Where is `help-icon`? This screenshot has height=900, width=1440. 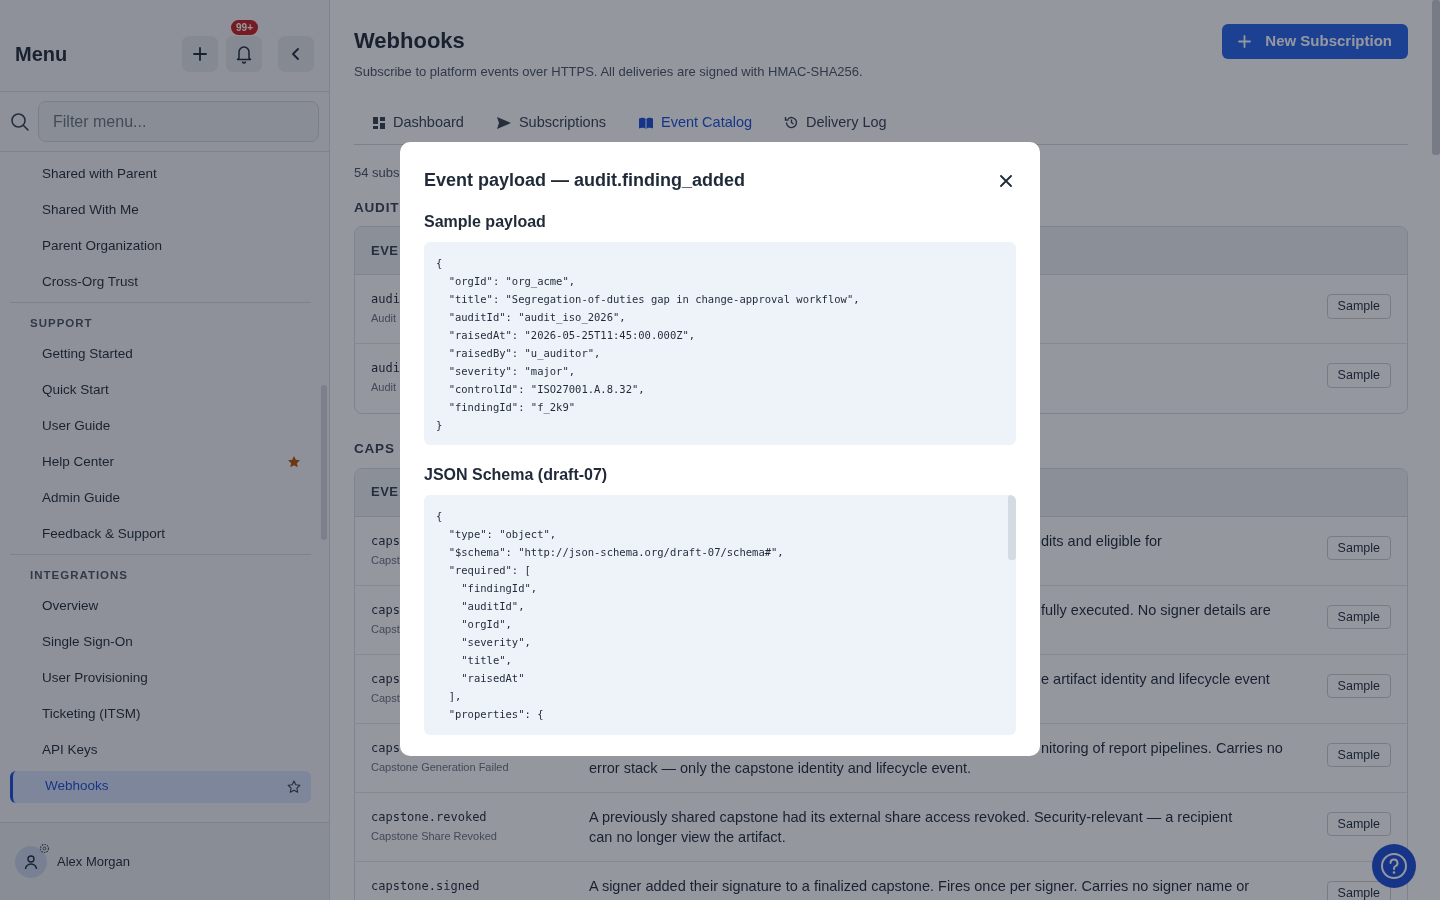
help-icon is located at coordinates (1394, 866).